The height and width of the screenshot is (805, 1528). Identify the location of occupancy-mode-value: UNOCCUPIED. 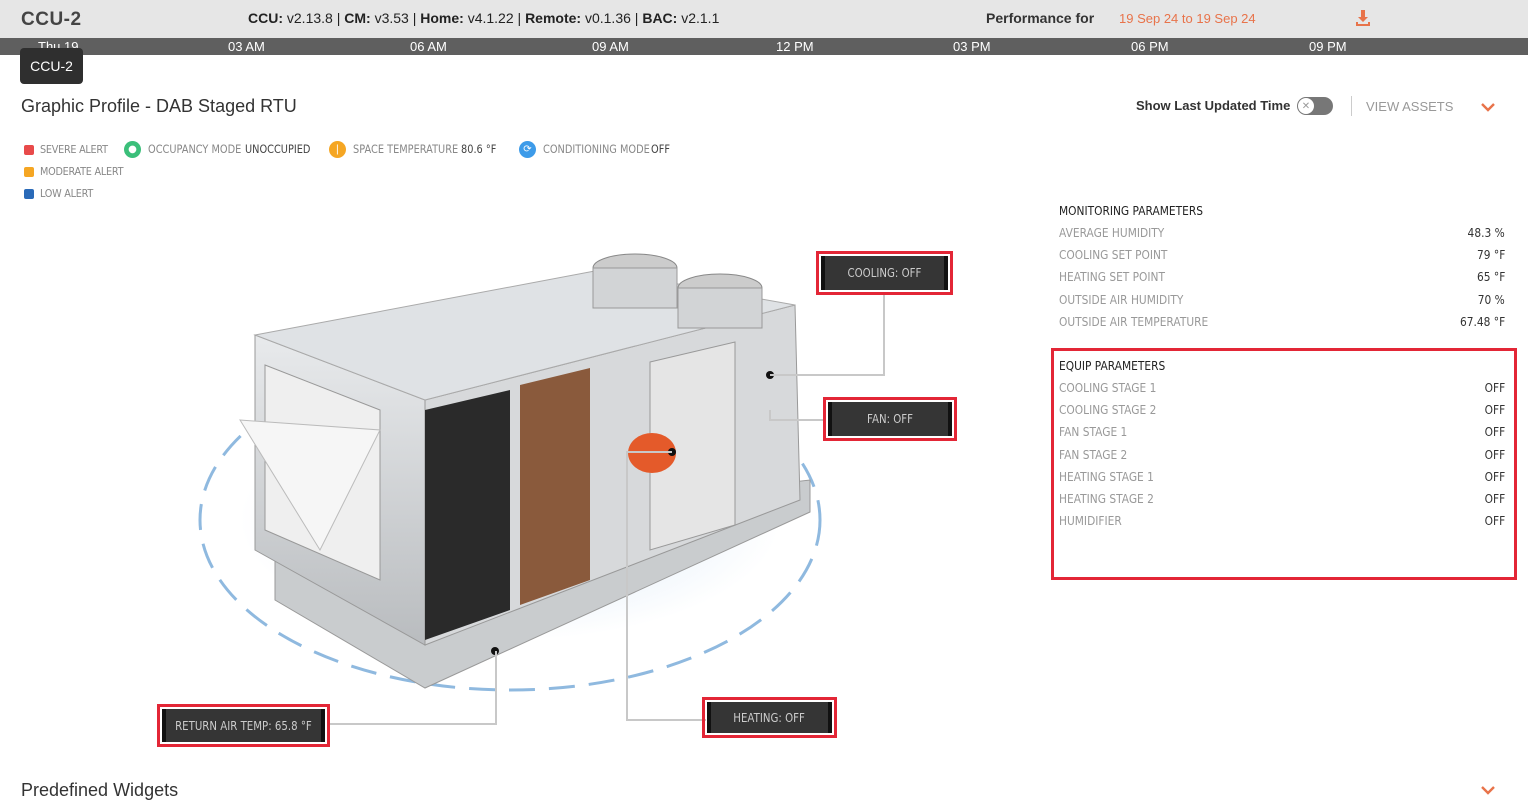
(278, 149).